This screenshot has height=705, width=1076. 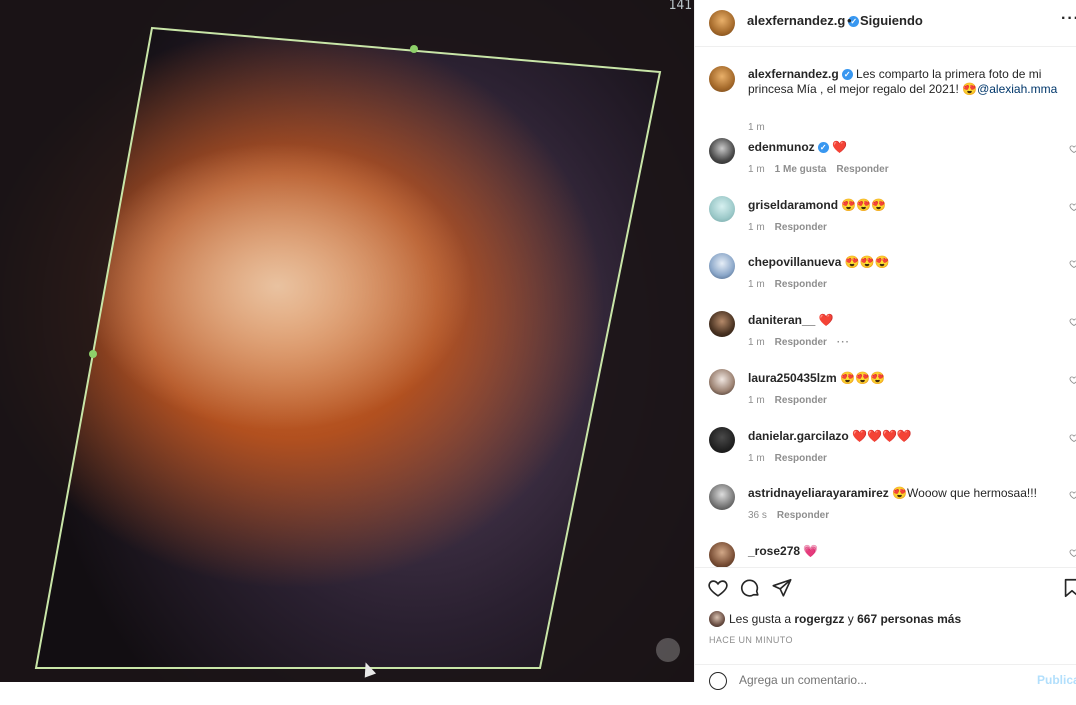 I want to click on save-icon, so click(x=1068, y=588).